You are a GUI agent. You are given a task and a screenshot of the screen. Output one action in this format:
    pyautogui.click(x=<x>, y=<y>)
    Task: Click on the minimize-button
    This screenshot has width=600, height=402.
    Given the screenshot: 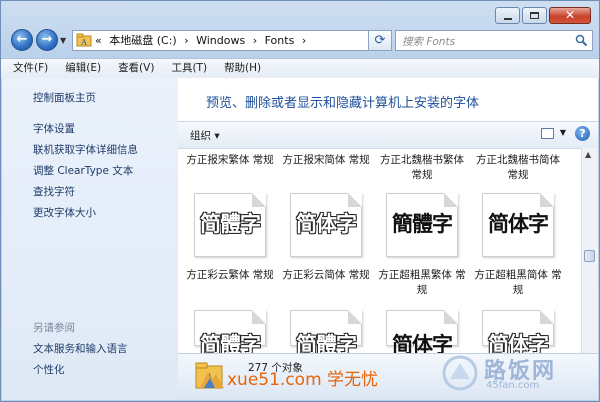 What is the action you would take?
    pyautogui.click(x=507, y=15)
    